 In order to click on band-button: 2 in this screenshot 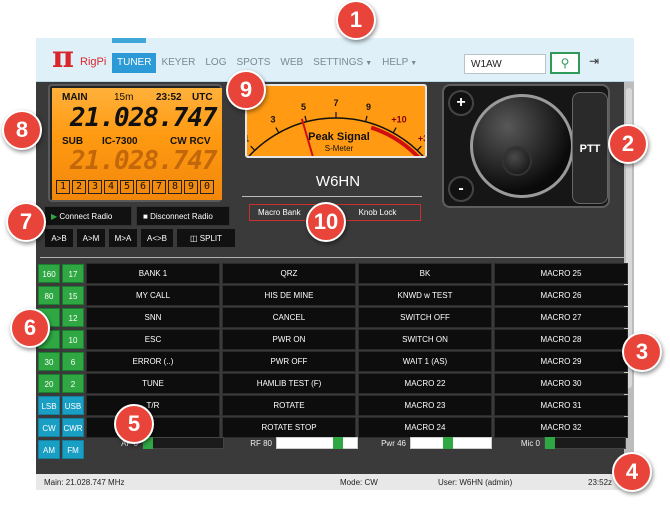, I will do `click(73, 383)`.